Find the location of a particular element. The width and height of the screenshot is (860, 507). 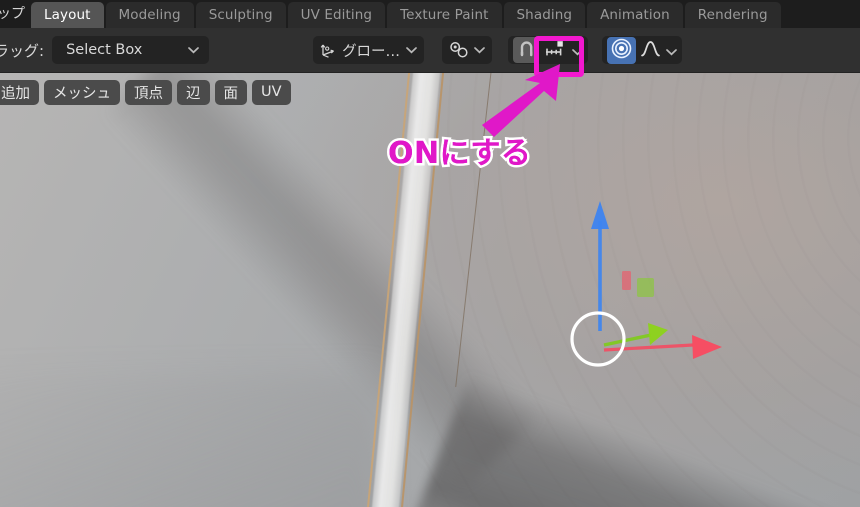

menu-item-add: 追加 is located at coordinates (19, 92).